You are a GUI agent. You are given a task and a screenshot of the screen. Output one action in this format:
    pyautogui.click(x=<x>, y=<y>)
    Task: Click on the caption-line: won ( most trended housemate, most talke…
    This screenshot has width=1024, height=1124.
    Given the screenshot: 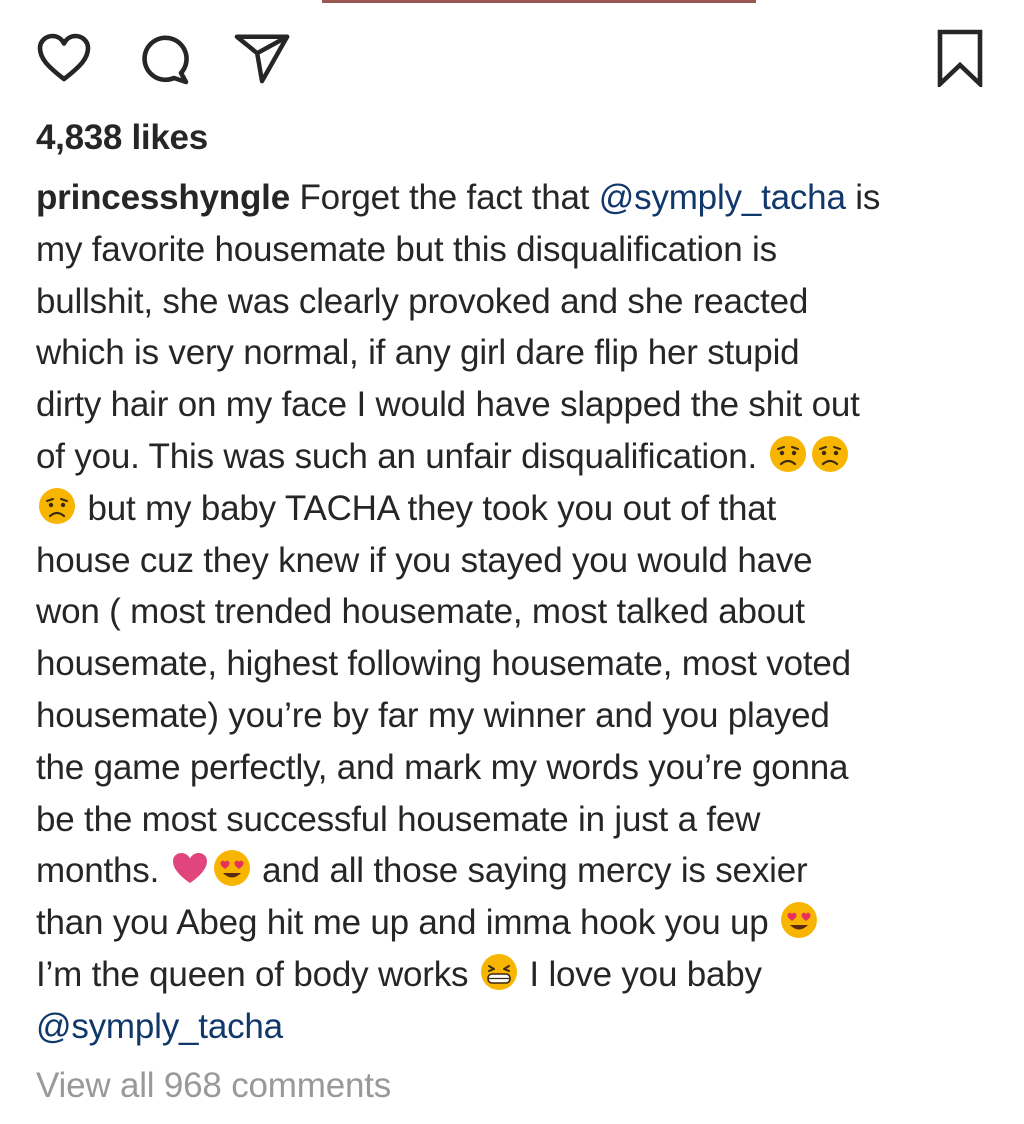 What is the action you would take?
    pyautogui.click(x=517, y=612)
    